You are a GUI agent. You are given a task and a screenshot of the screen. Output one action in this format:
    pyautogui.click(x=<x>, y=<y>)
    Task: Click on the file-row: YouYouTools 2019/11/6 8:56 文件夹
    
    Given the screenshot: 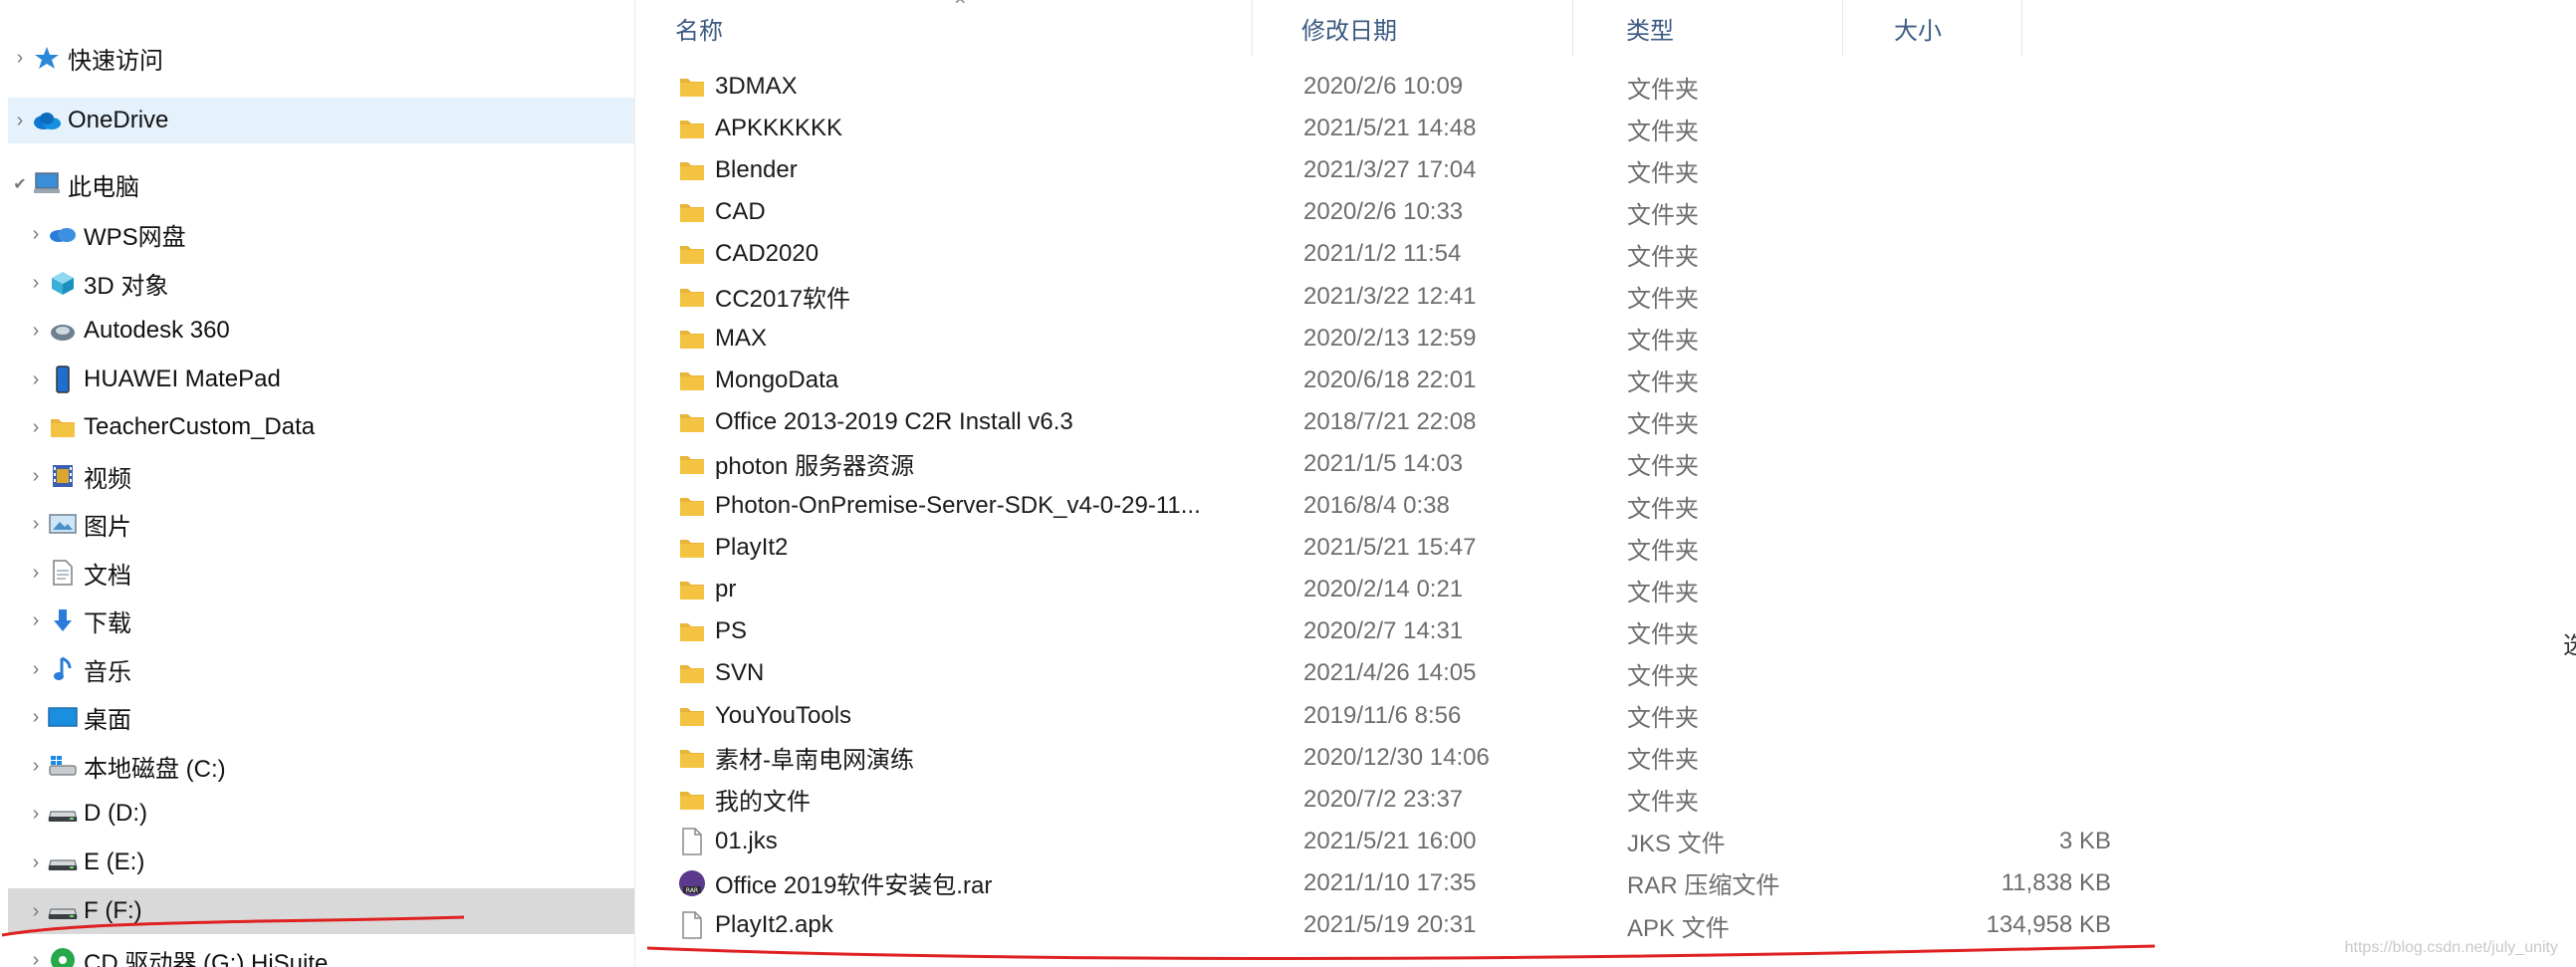 What is the action you would take?
    pyautogui.click(x=1626, y=716)
    